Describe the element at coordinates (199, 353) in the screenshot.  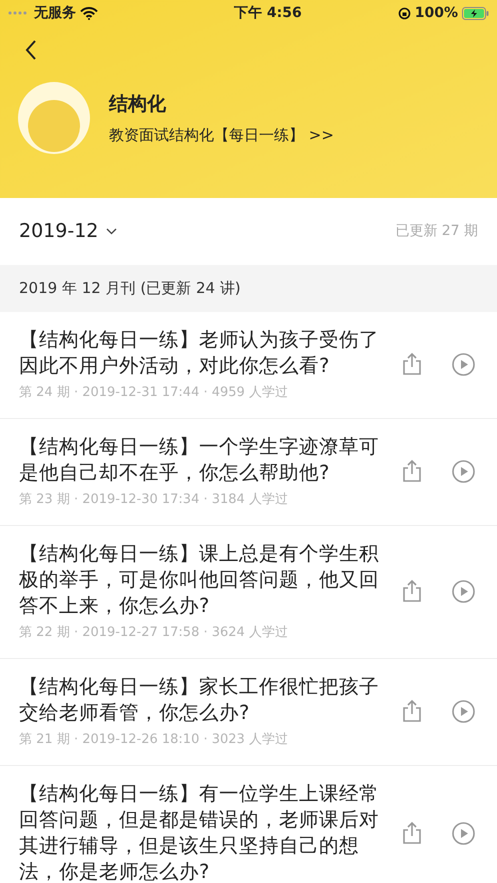
I see `episode-title: 【结构化每日一练】老师认为孩子受伤了因此不用户外活动，对此你怎么看?` at that location.